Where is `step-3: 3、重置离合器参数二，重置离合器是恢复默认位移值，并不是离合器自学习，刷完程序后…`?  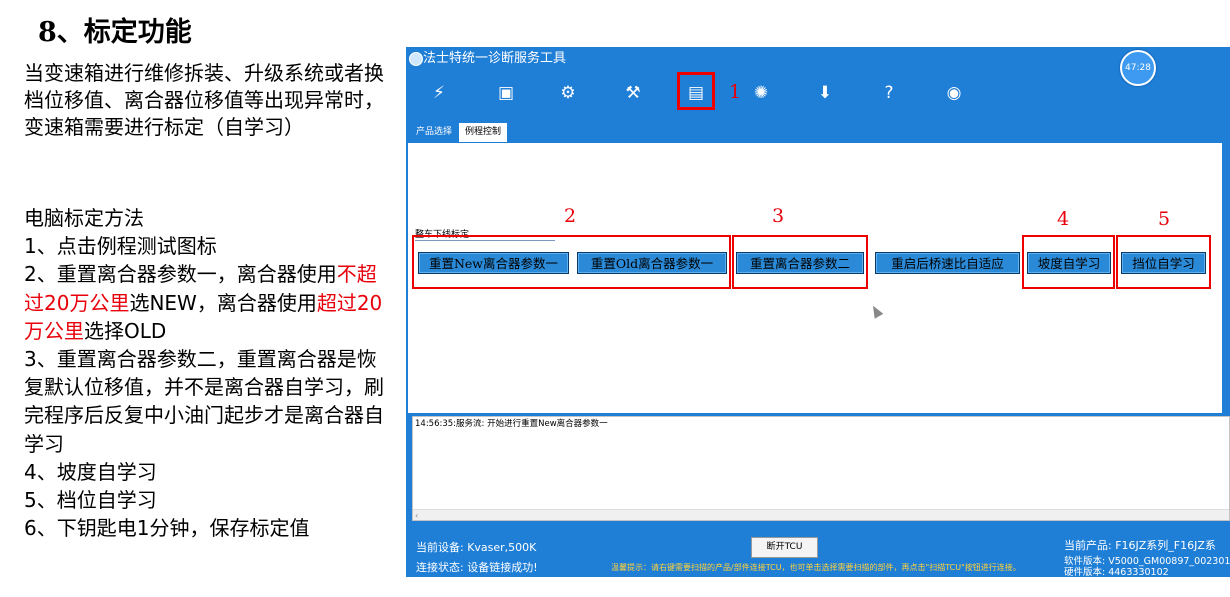
step-3: 3、重置离合器参数二，重置离合器是恢复默认位移值，并不是离合器自学习，刷完程序后… is located at coordinates (204, 401).